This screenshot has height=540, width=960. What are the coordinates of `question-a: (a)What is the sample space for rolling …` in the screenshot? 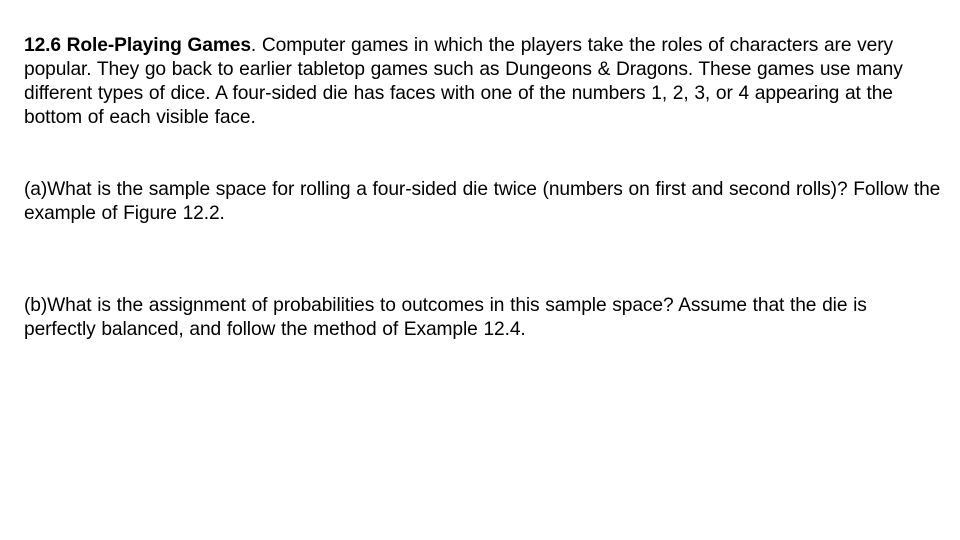 It's located at (484, 202).